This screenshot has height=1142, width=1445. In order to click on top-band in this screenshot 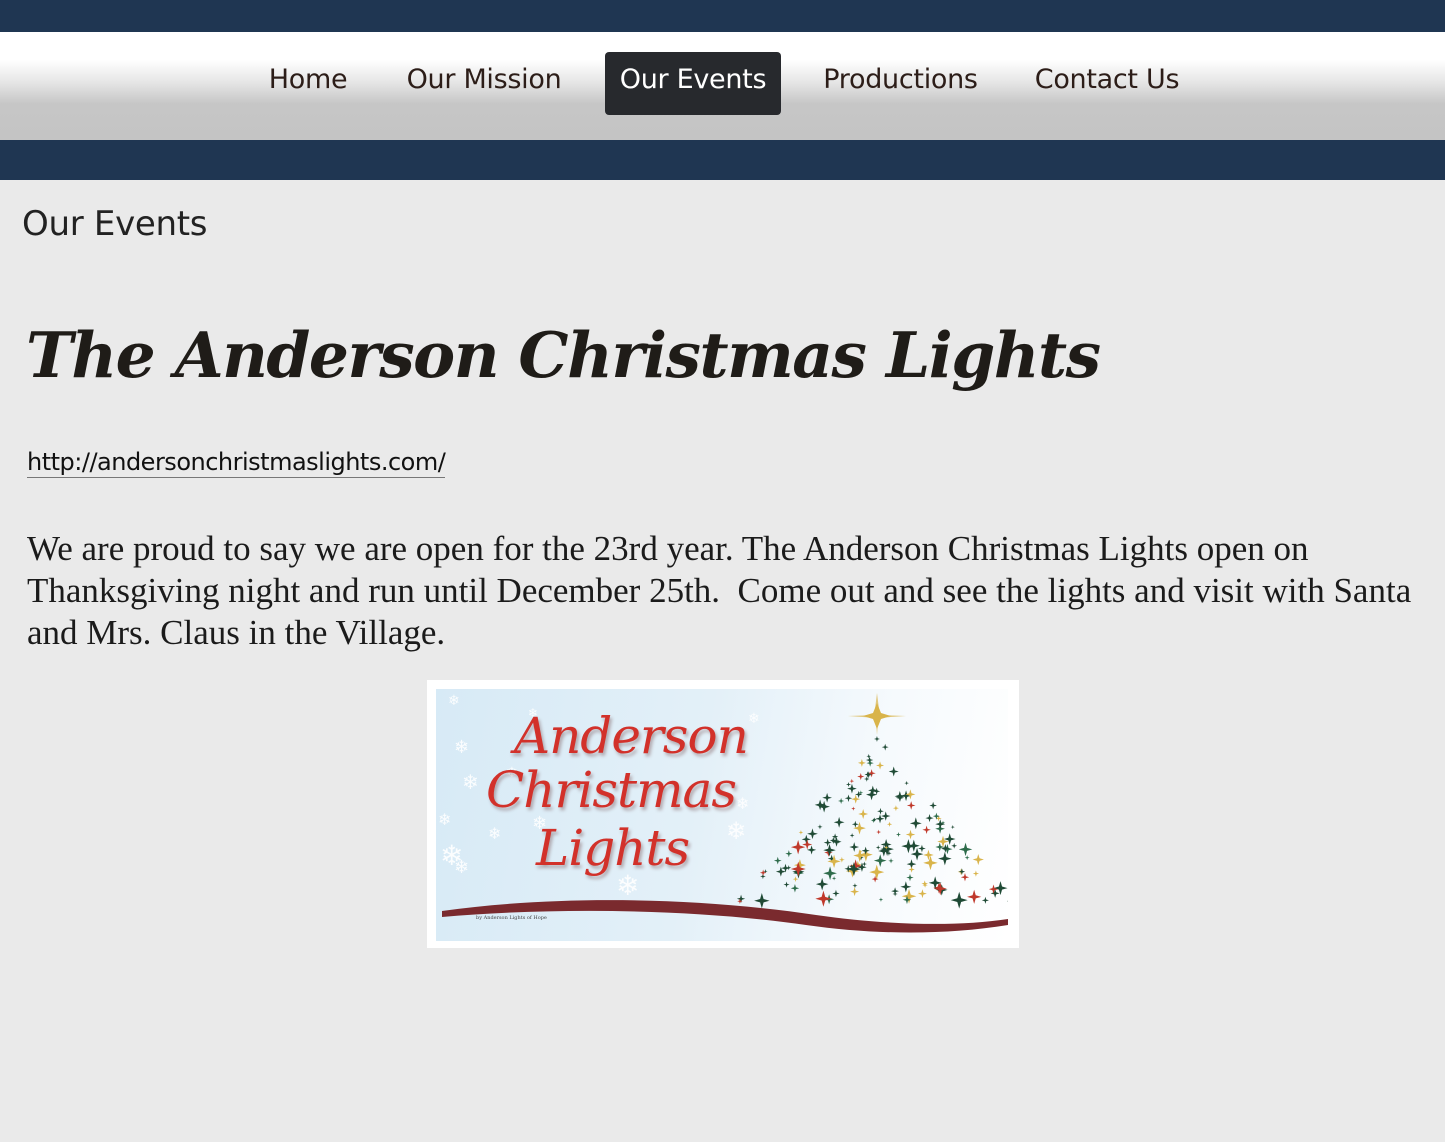, I will do `click(722, 16)`.